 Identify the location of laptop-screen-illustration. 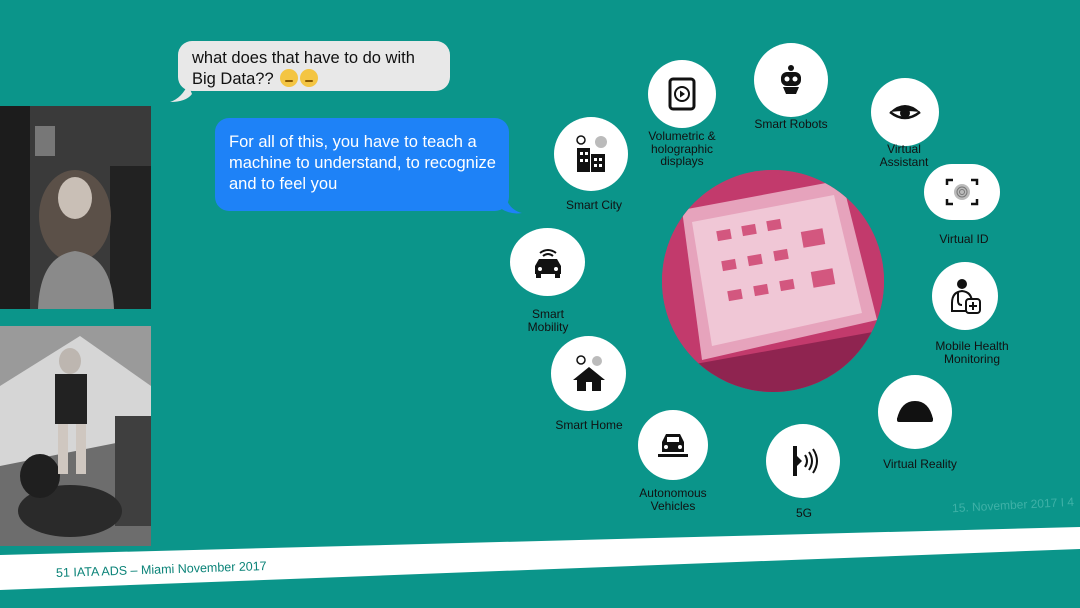
(773, 281).